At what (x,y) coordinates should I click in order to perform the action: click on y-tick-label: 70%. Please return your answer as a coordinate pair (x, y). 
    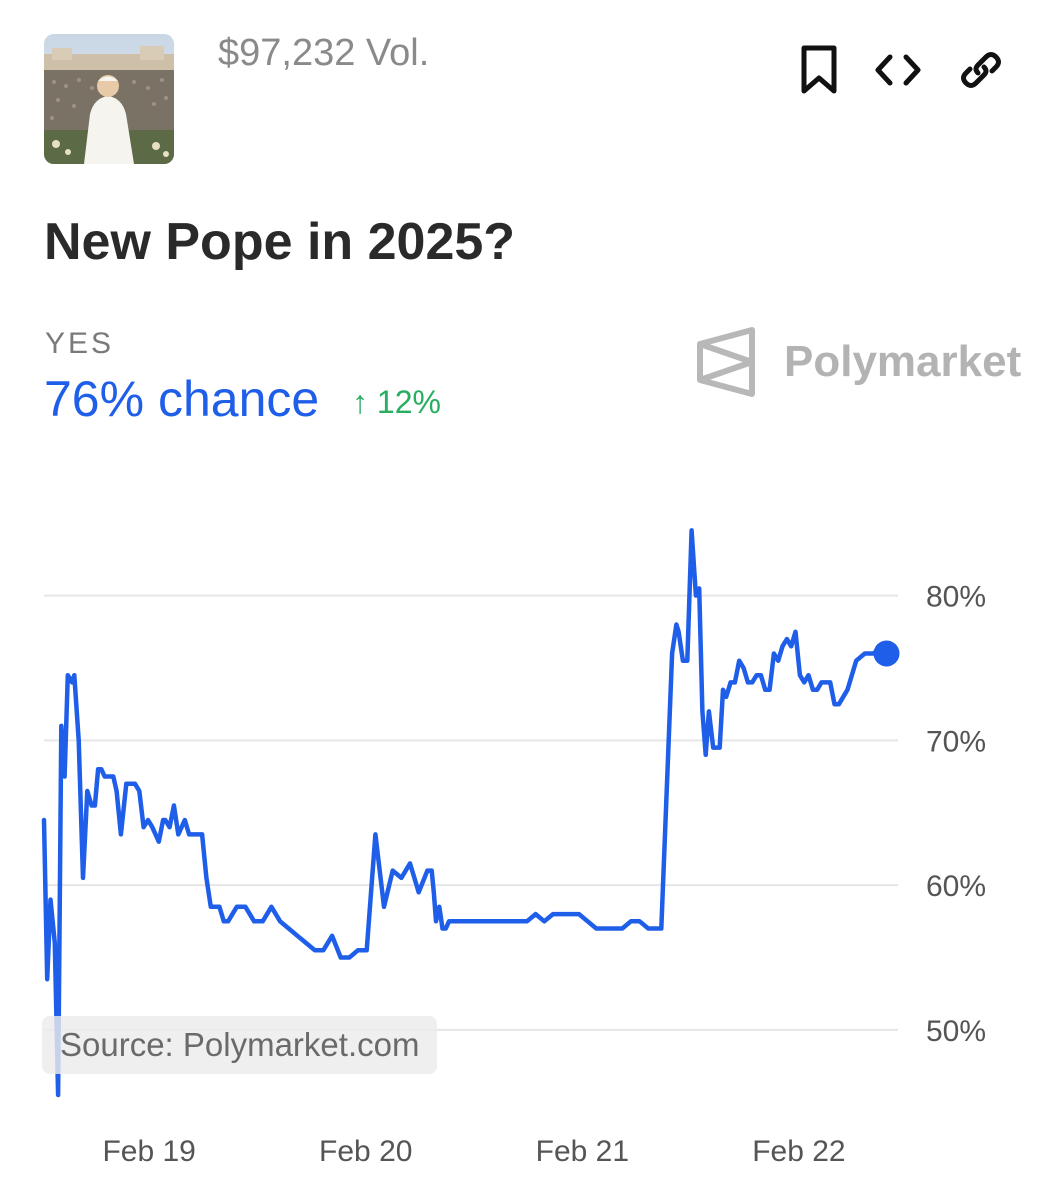
    Looking at the image, I should click on (956, 741).